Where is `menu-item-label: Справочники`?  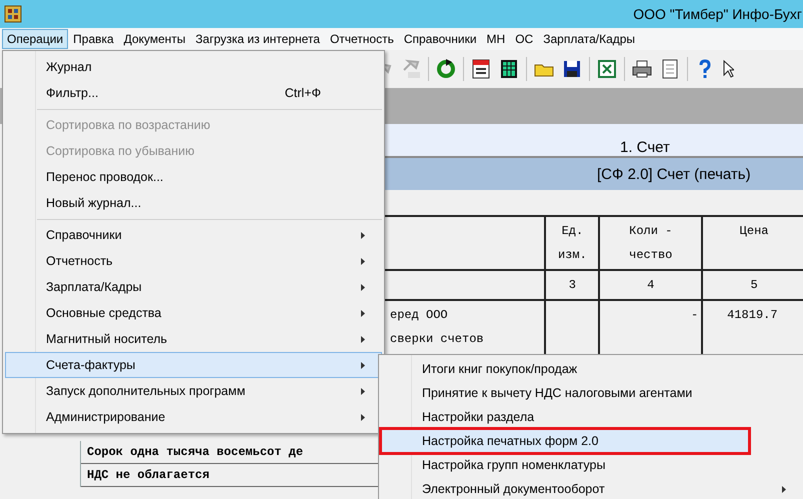
menu-item-label: Справочники is located at coordinates (84, 235).